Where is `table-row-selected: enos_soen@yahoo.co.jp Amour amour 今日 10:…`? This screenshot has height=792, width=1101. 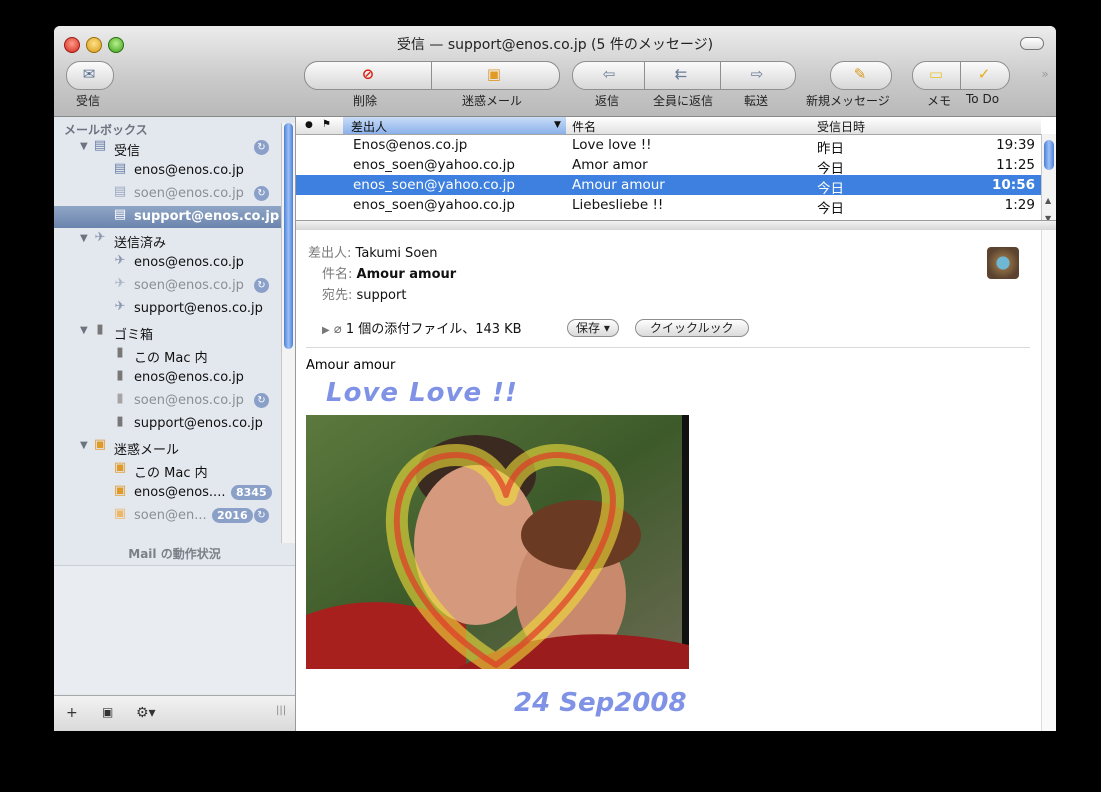 table-row-selected: enos_soen@yahoo.co.jp Amour amour 今日 10:… is located at coordinates (668, 186).